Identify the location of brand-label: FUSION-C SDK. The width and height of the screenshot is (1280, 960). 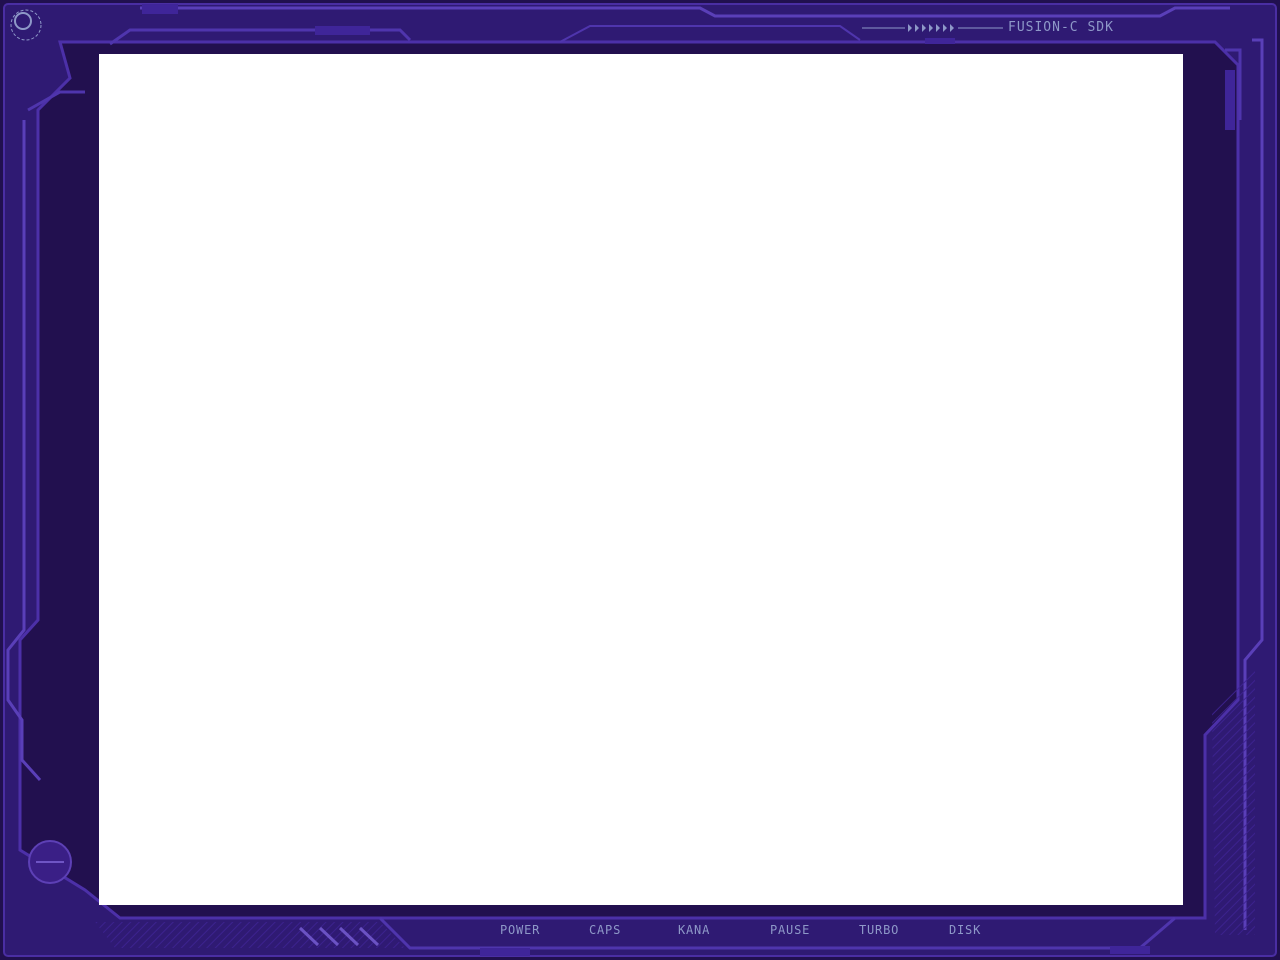
(1061, 27).